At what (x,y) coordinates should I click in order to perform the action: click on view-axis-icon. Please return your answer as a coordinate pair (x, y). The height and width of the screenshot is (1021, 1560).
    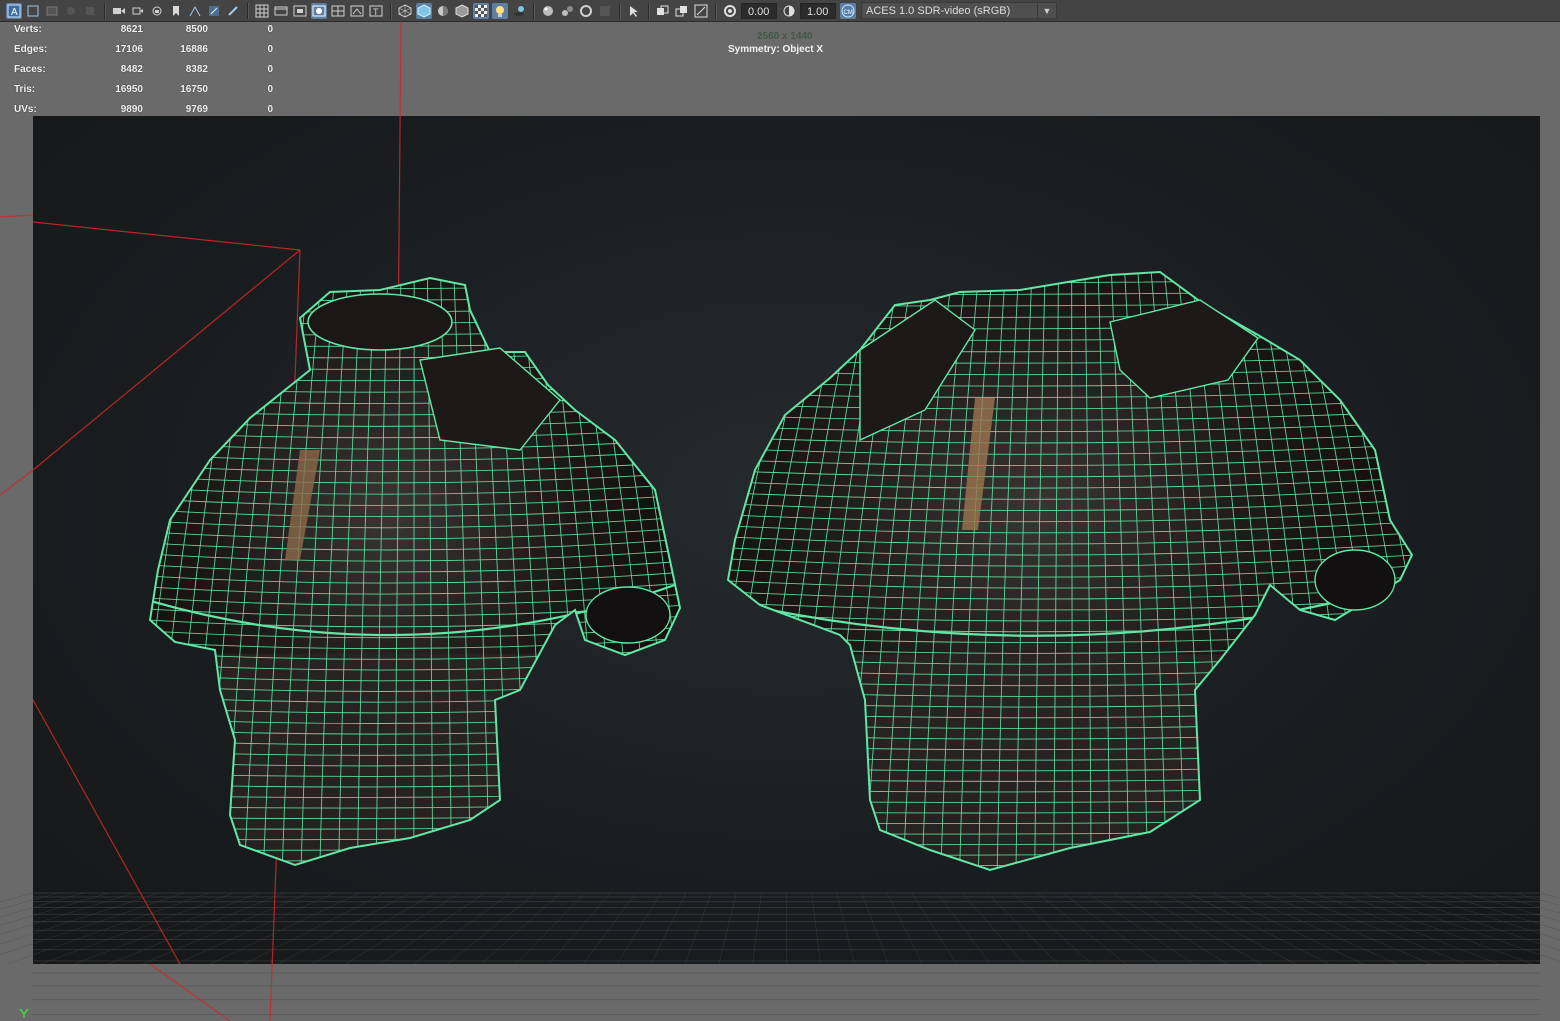
    Looking at the image, I should click on (24, 1013).